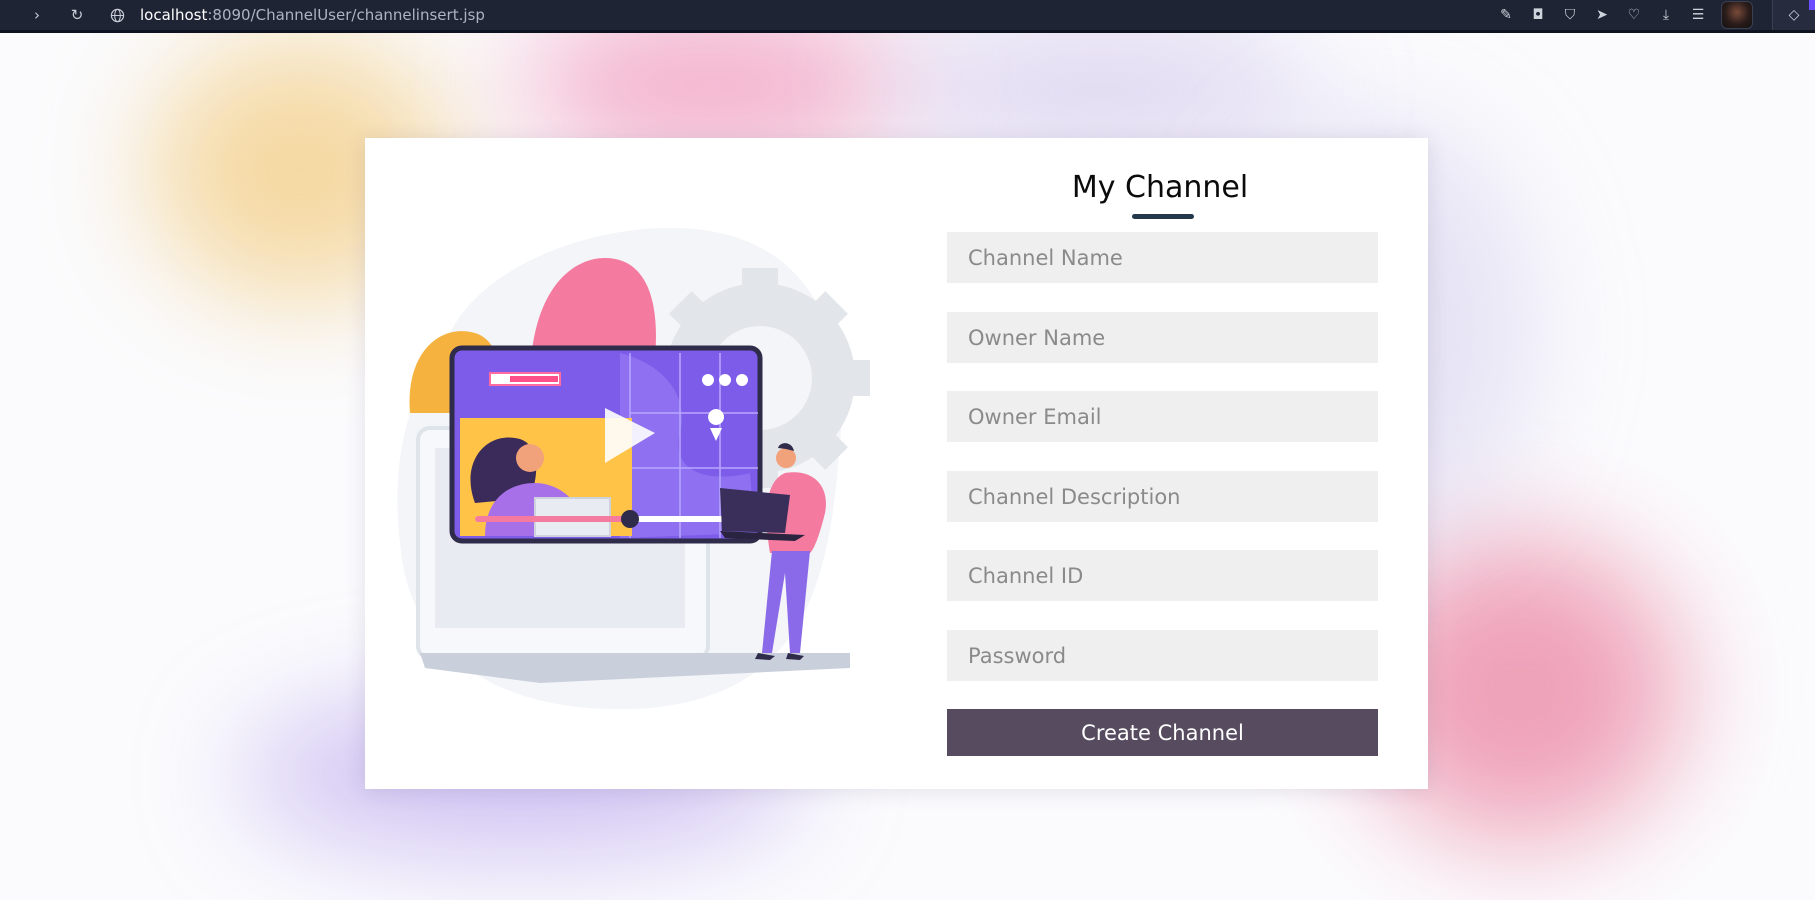  I want to click on download-icon: ⤓, so click(1666, 15).